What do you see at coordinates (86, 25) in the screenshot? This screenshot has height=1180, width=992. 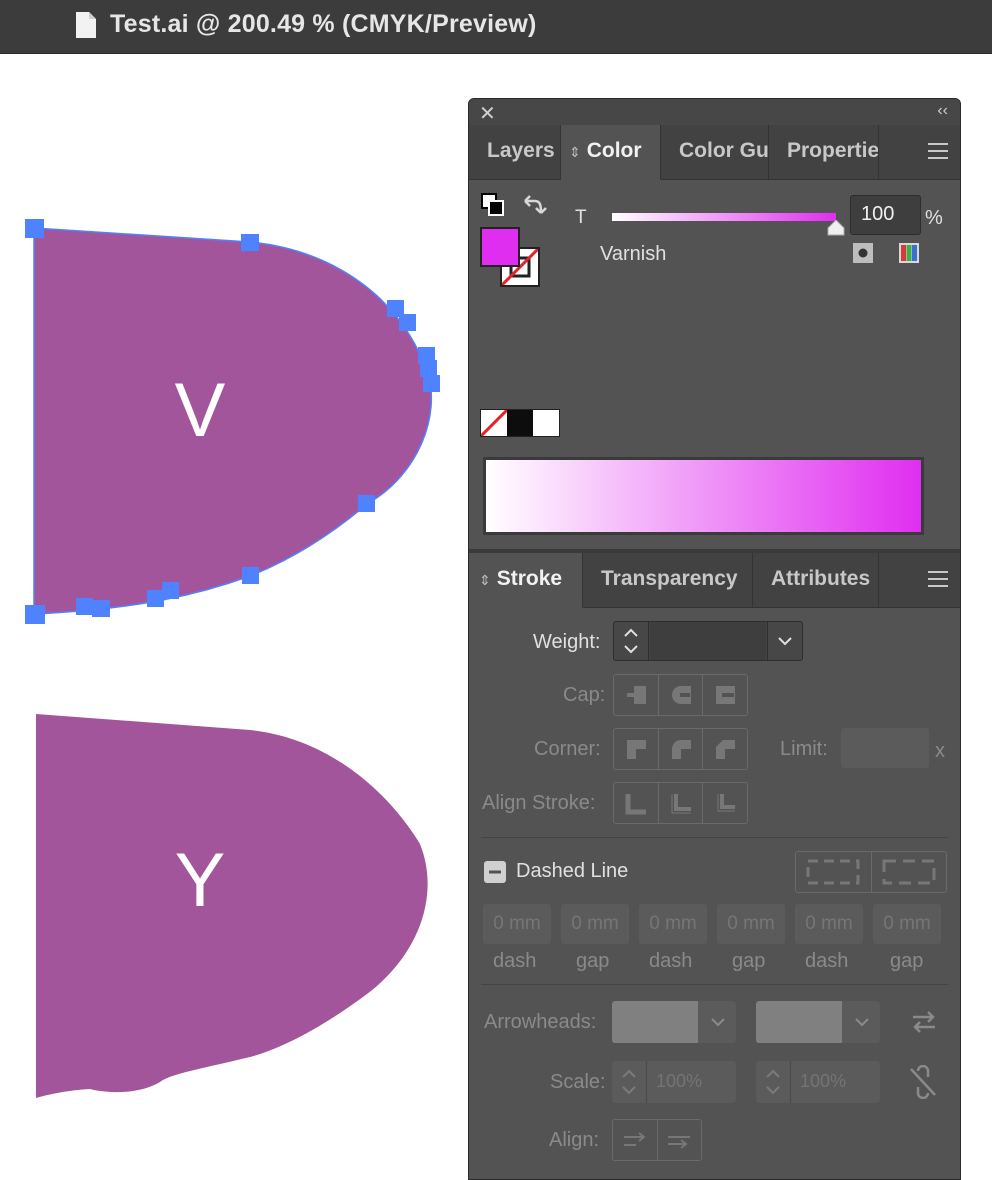 I see `document-icon` at bounding box center [86, 25].